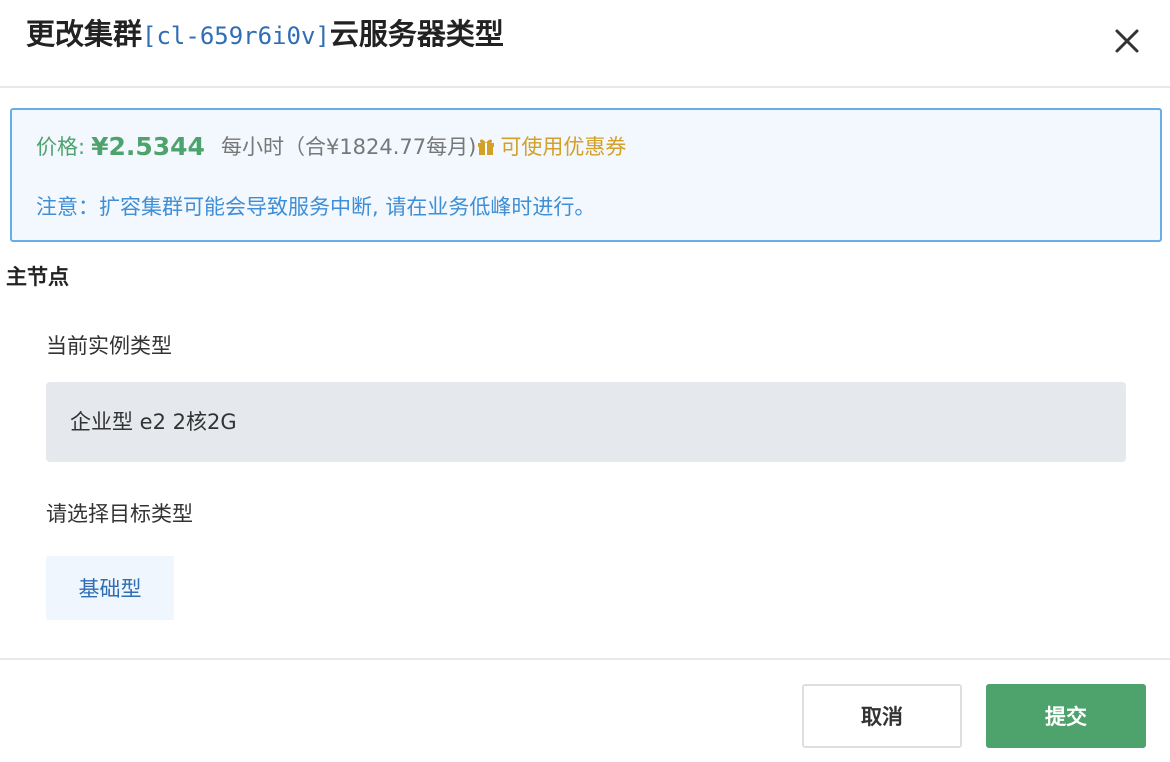 This screenshot has width=1170, height=762. I want to click on cancel-button: 取消, so click(882, 716).